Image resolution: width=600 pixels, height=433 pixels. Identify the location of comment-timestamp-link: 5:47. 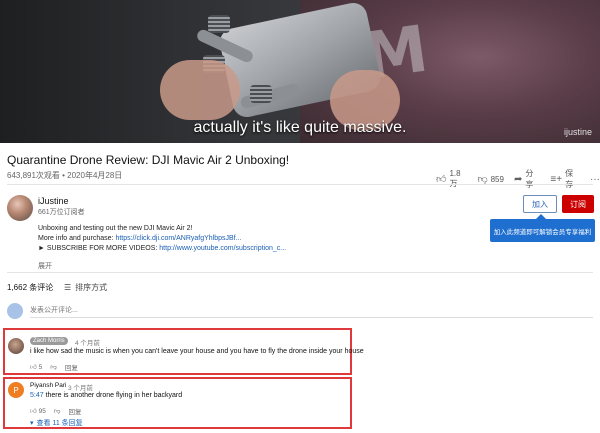
(37, 395).